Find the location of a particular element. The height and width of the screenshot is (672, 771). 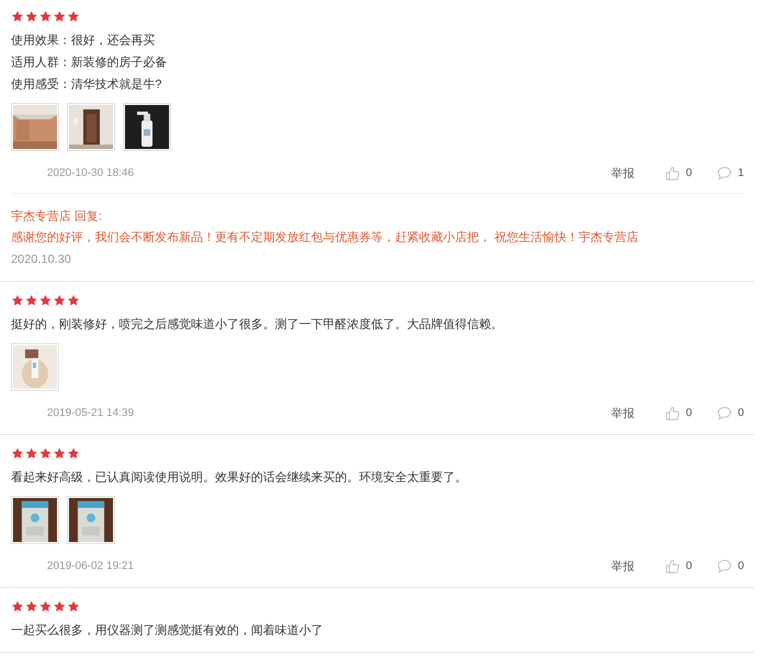

review-text: 看起来好高级，已认真阅读使用说明。效果好的话会继续来买的。环境安全太重要了。 is located at coordinates (239, 477).